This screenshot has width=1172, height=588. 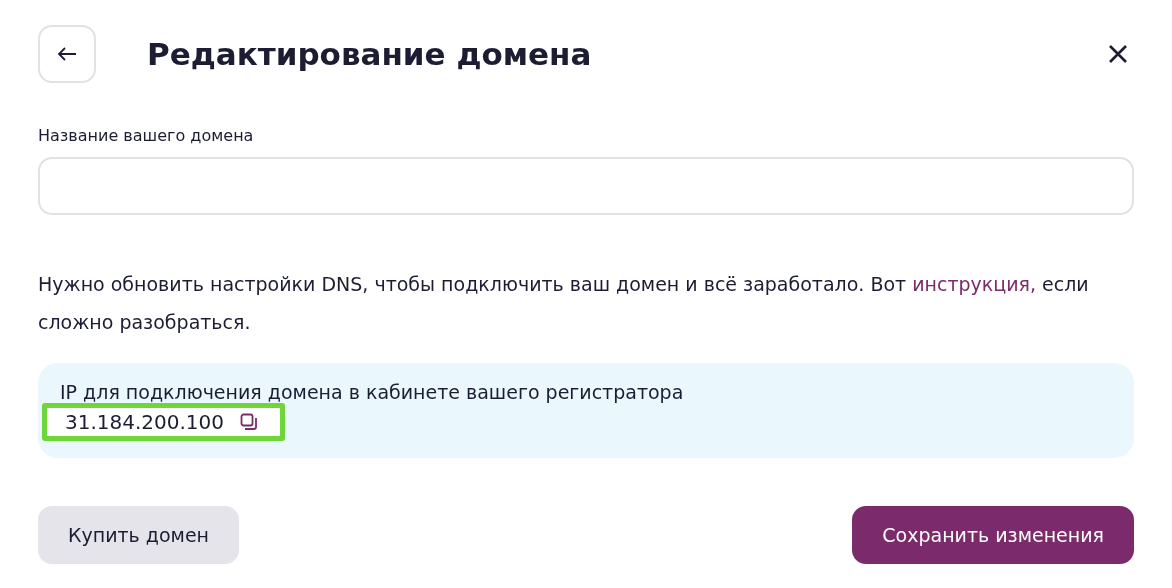 What do you see at coordinates (564, 303) in the screenshot?
I see `dns-notice-text: Нужно обновить настройки DNS, чтобы подключить ваш домен и всё заработало. Вот инструкция, если сложно разобраться.` at bounding box center [564, 303].